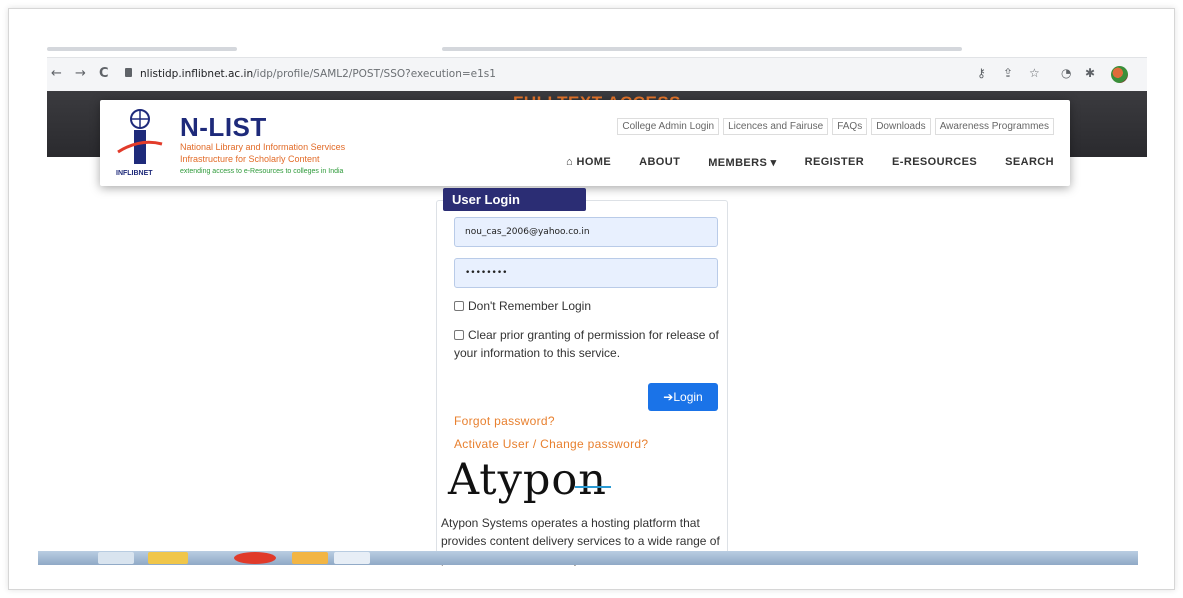  What do you see at coordinates (1034, 73) in the screenshot?
I see `star-icon: ☆` at bounding box center [1034, 73].